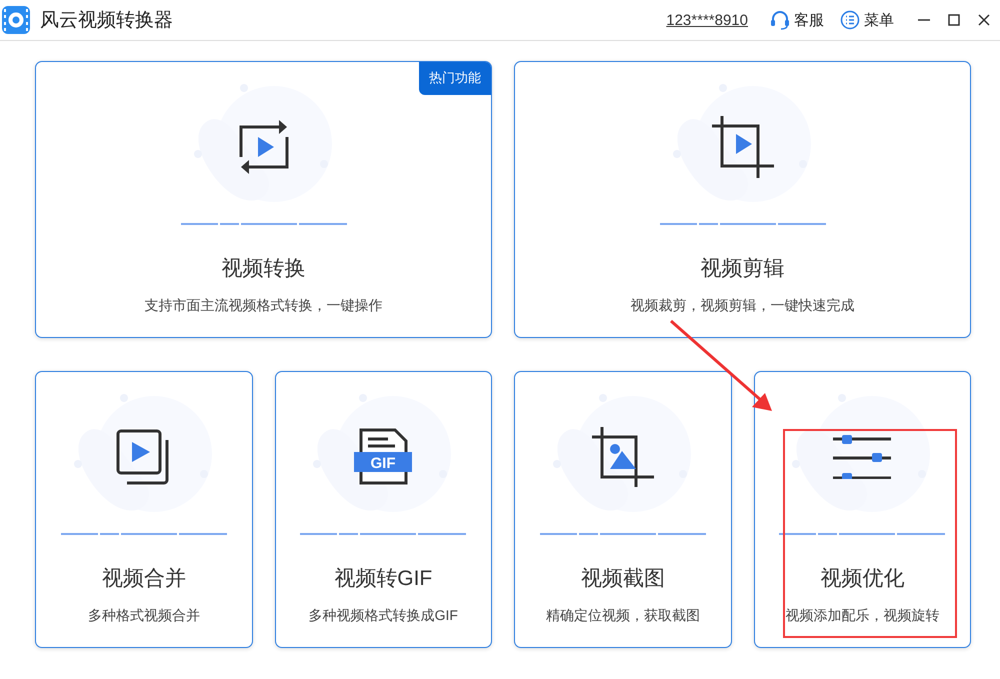  Describe the element at coordinates (144, 579) in the screenshot. I see `feature-title: 视频合并` at that location.